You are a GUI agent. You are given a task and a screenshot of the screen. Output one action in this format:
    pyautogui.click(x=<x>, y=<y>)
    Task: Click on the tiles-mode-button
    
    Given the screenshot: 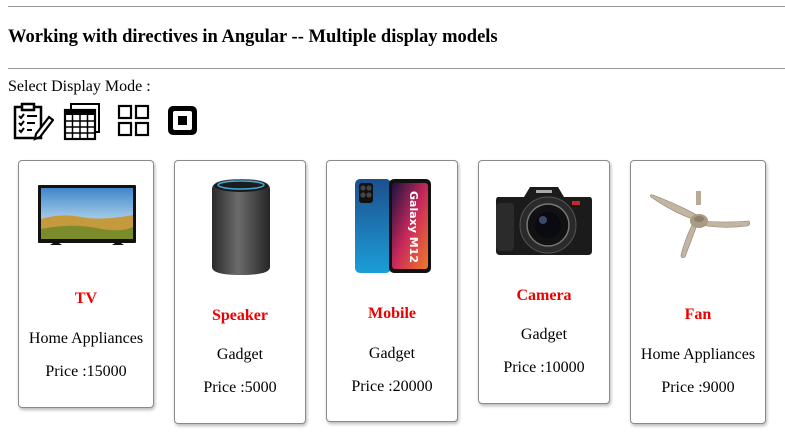 What is the action you would take?
    pyautogui.click(x=135, y=122)
    